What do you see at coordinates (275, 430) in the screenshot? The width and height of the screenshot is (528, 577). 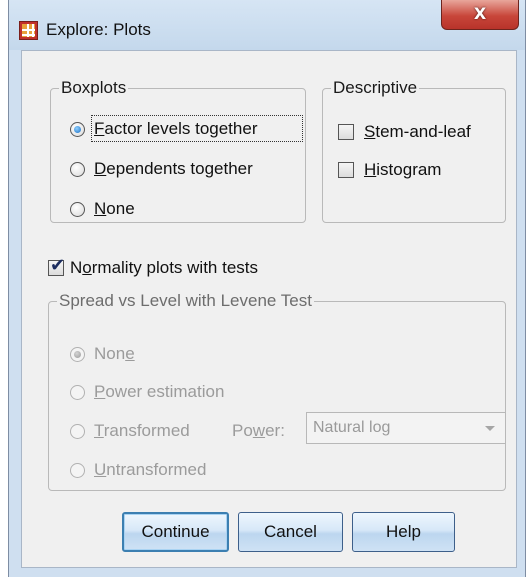 I see `label-part: er:` at bounding box center [275, 430].